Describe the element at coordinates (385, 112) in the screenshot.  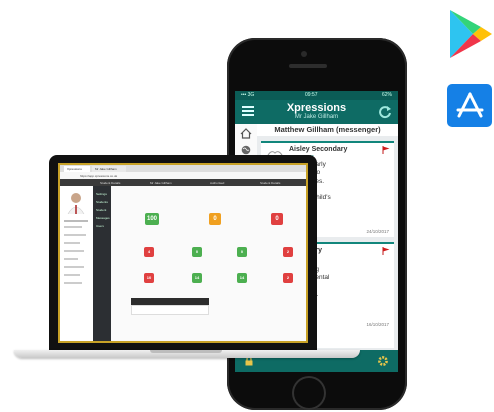
I see `refresh-icon` at that location.